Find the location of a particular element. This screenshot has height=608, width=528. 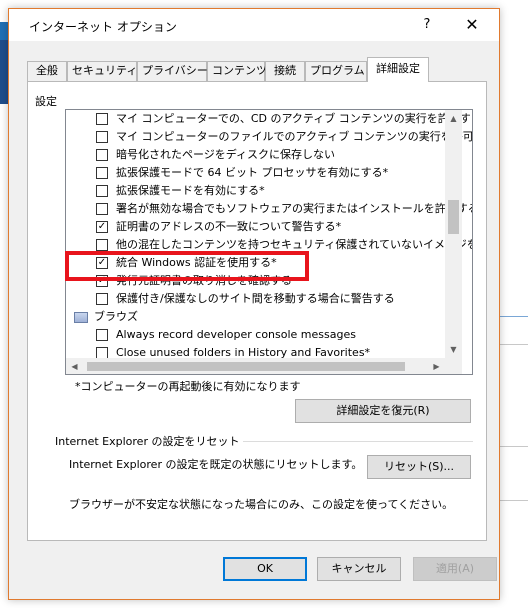

tab-connections: 接続 is located at coordinates (285, 71).